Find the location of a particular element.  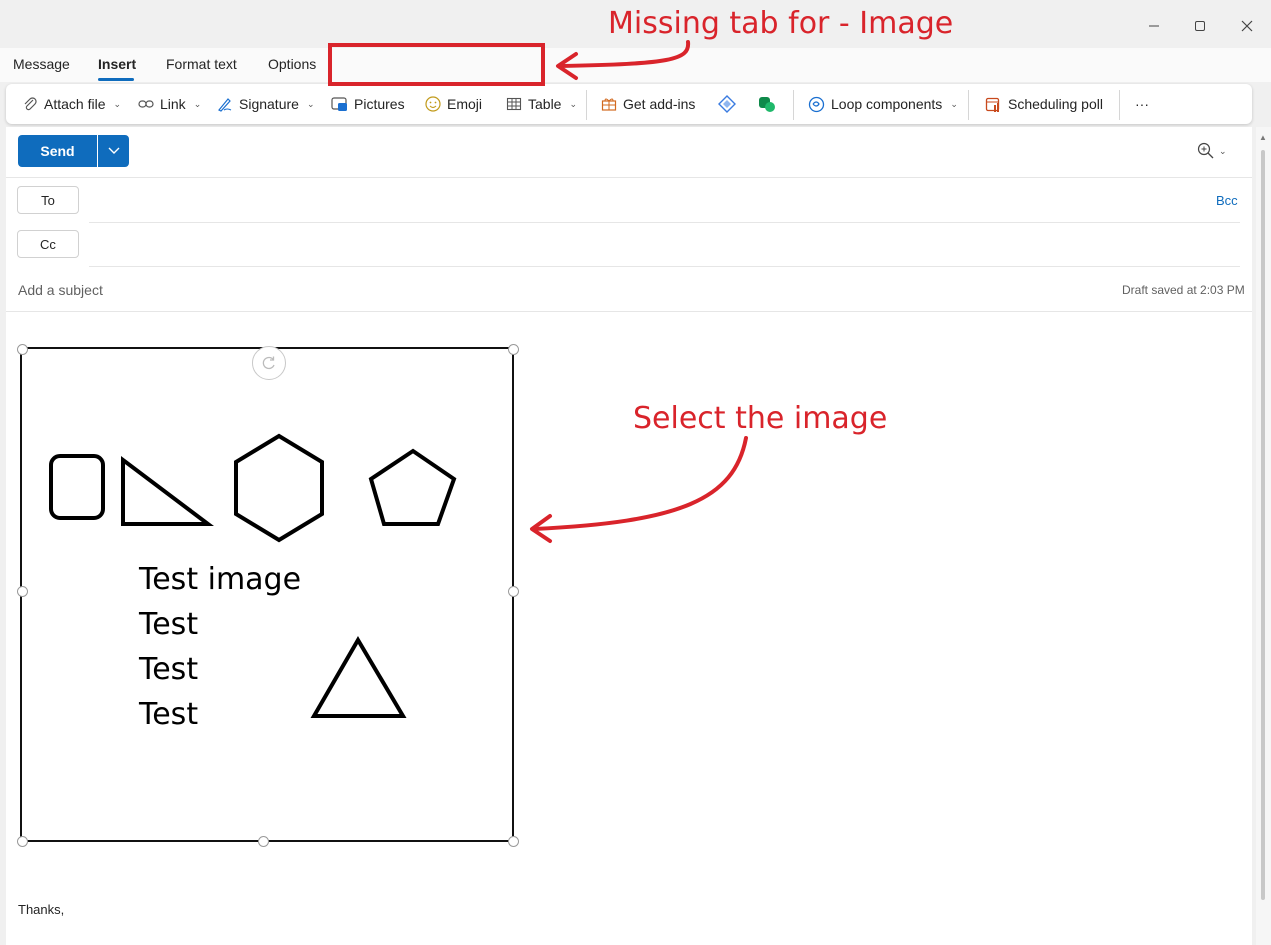

close-icon is located at coordinates (1247, 26).